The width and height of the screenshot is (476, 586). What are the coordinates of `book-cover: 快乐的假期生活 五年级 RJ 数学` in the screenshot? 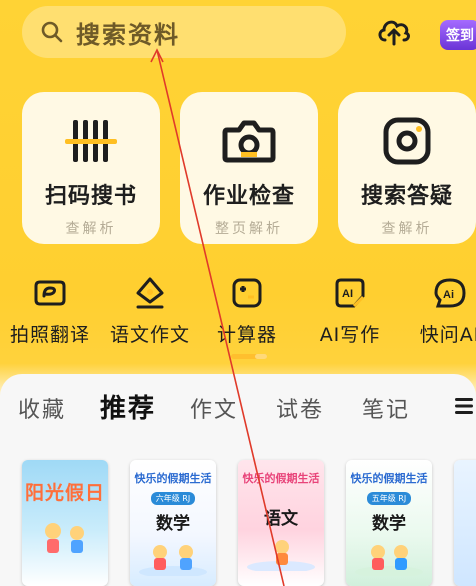 It's located at (389, 523).